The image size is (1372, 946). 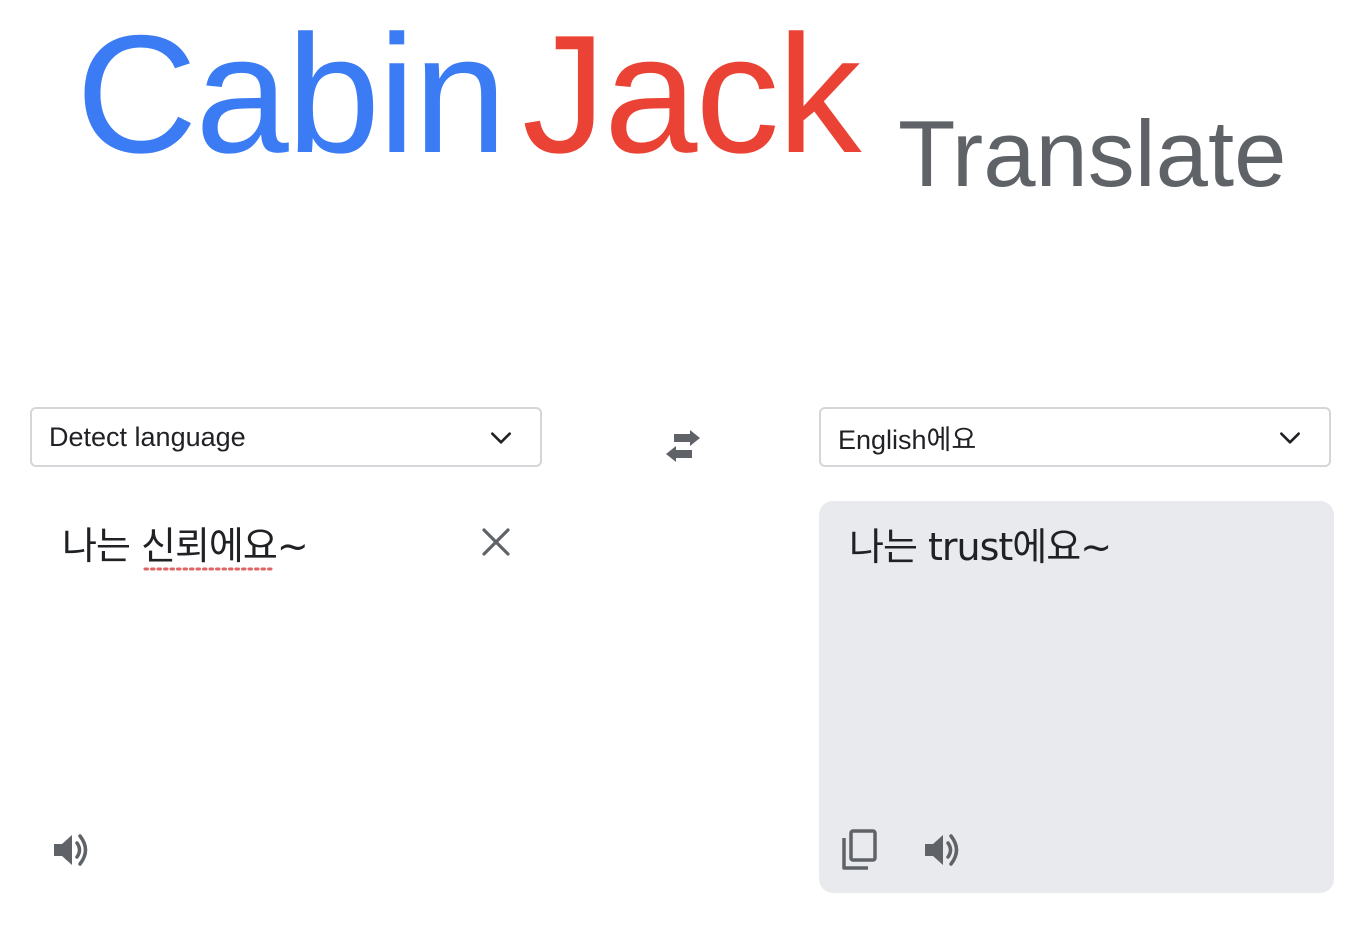 I want to click on copy-icon, so click(x=859, y=850).